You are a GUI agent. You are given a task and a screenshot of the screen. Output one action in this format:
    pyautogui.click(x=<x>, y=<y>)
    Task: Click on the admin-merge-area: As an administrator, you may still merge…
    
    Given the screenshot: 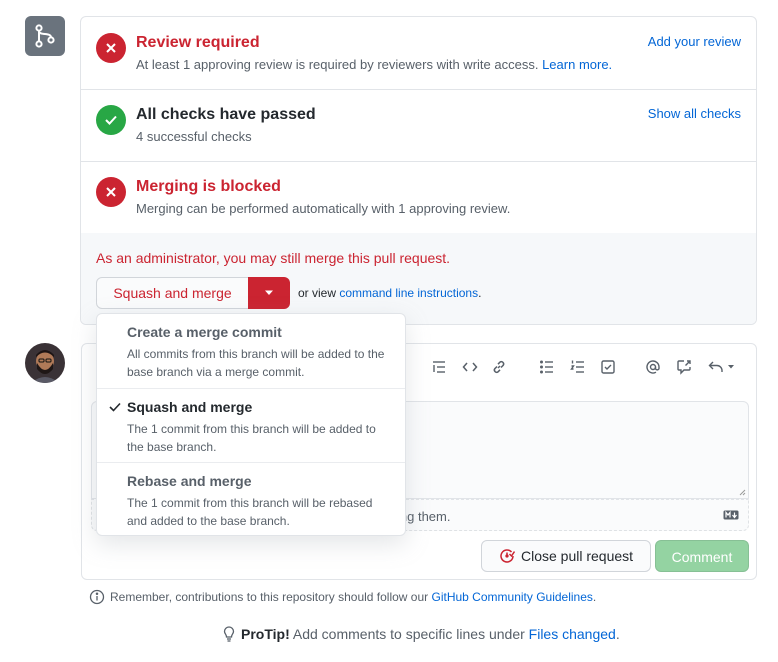 What is the action you would take?
    pyautogui.click(x=418, y=278)
    